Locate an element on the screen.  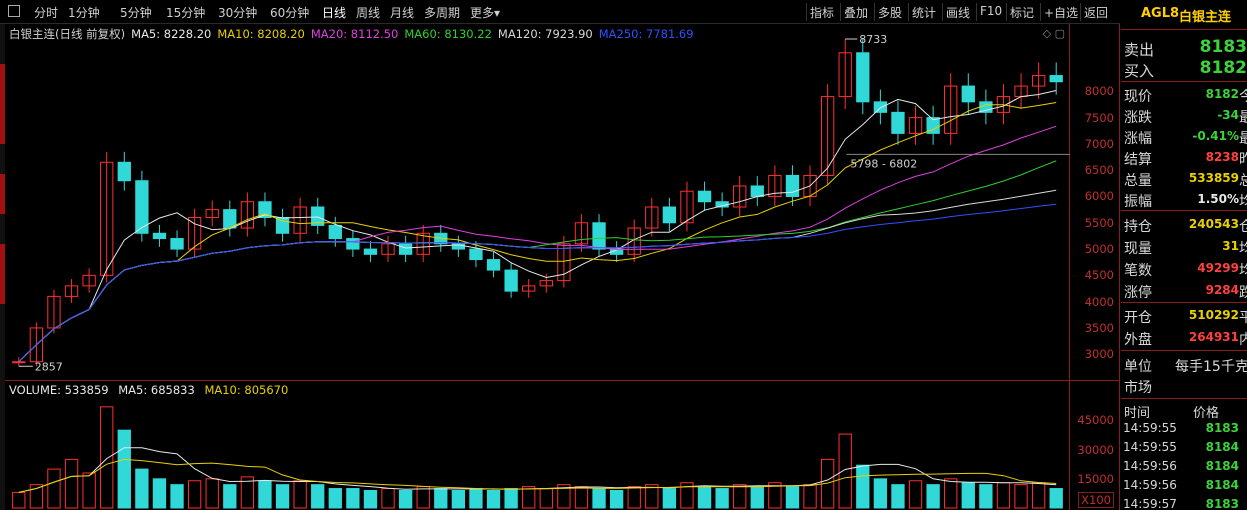
tool-button-0: 指标 is located at coordinates (822, 12).